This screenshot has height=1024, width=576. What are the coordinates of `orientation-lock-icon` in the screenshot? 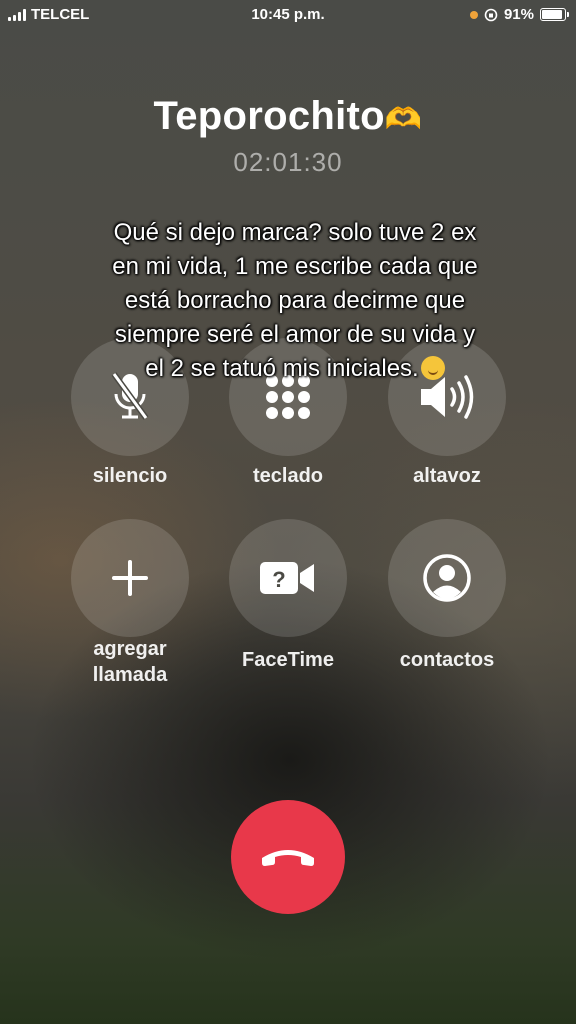 It's located at (491, 14).